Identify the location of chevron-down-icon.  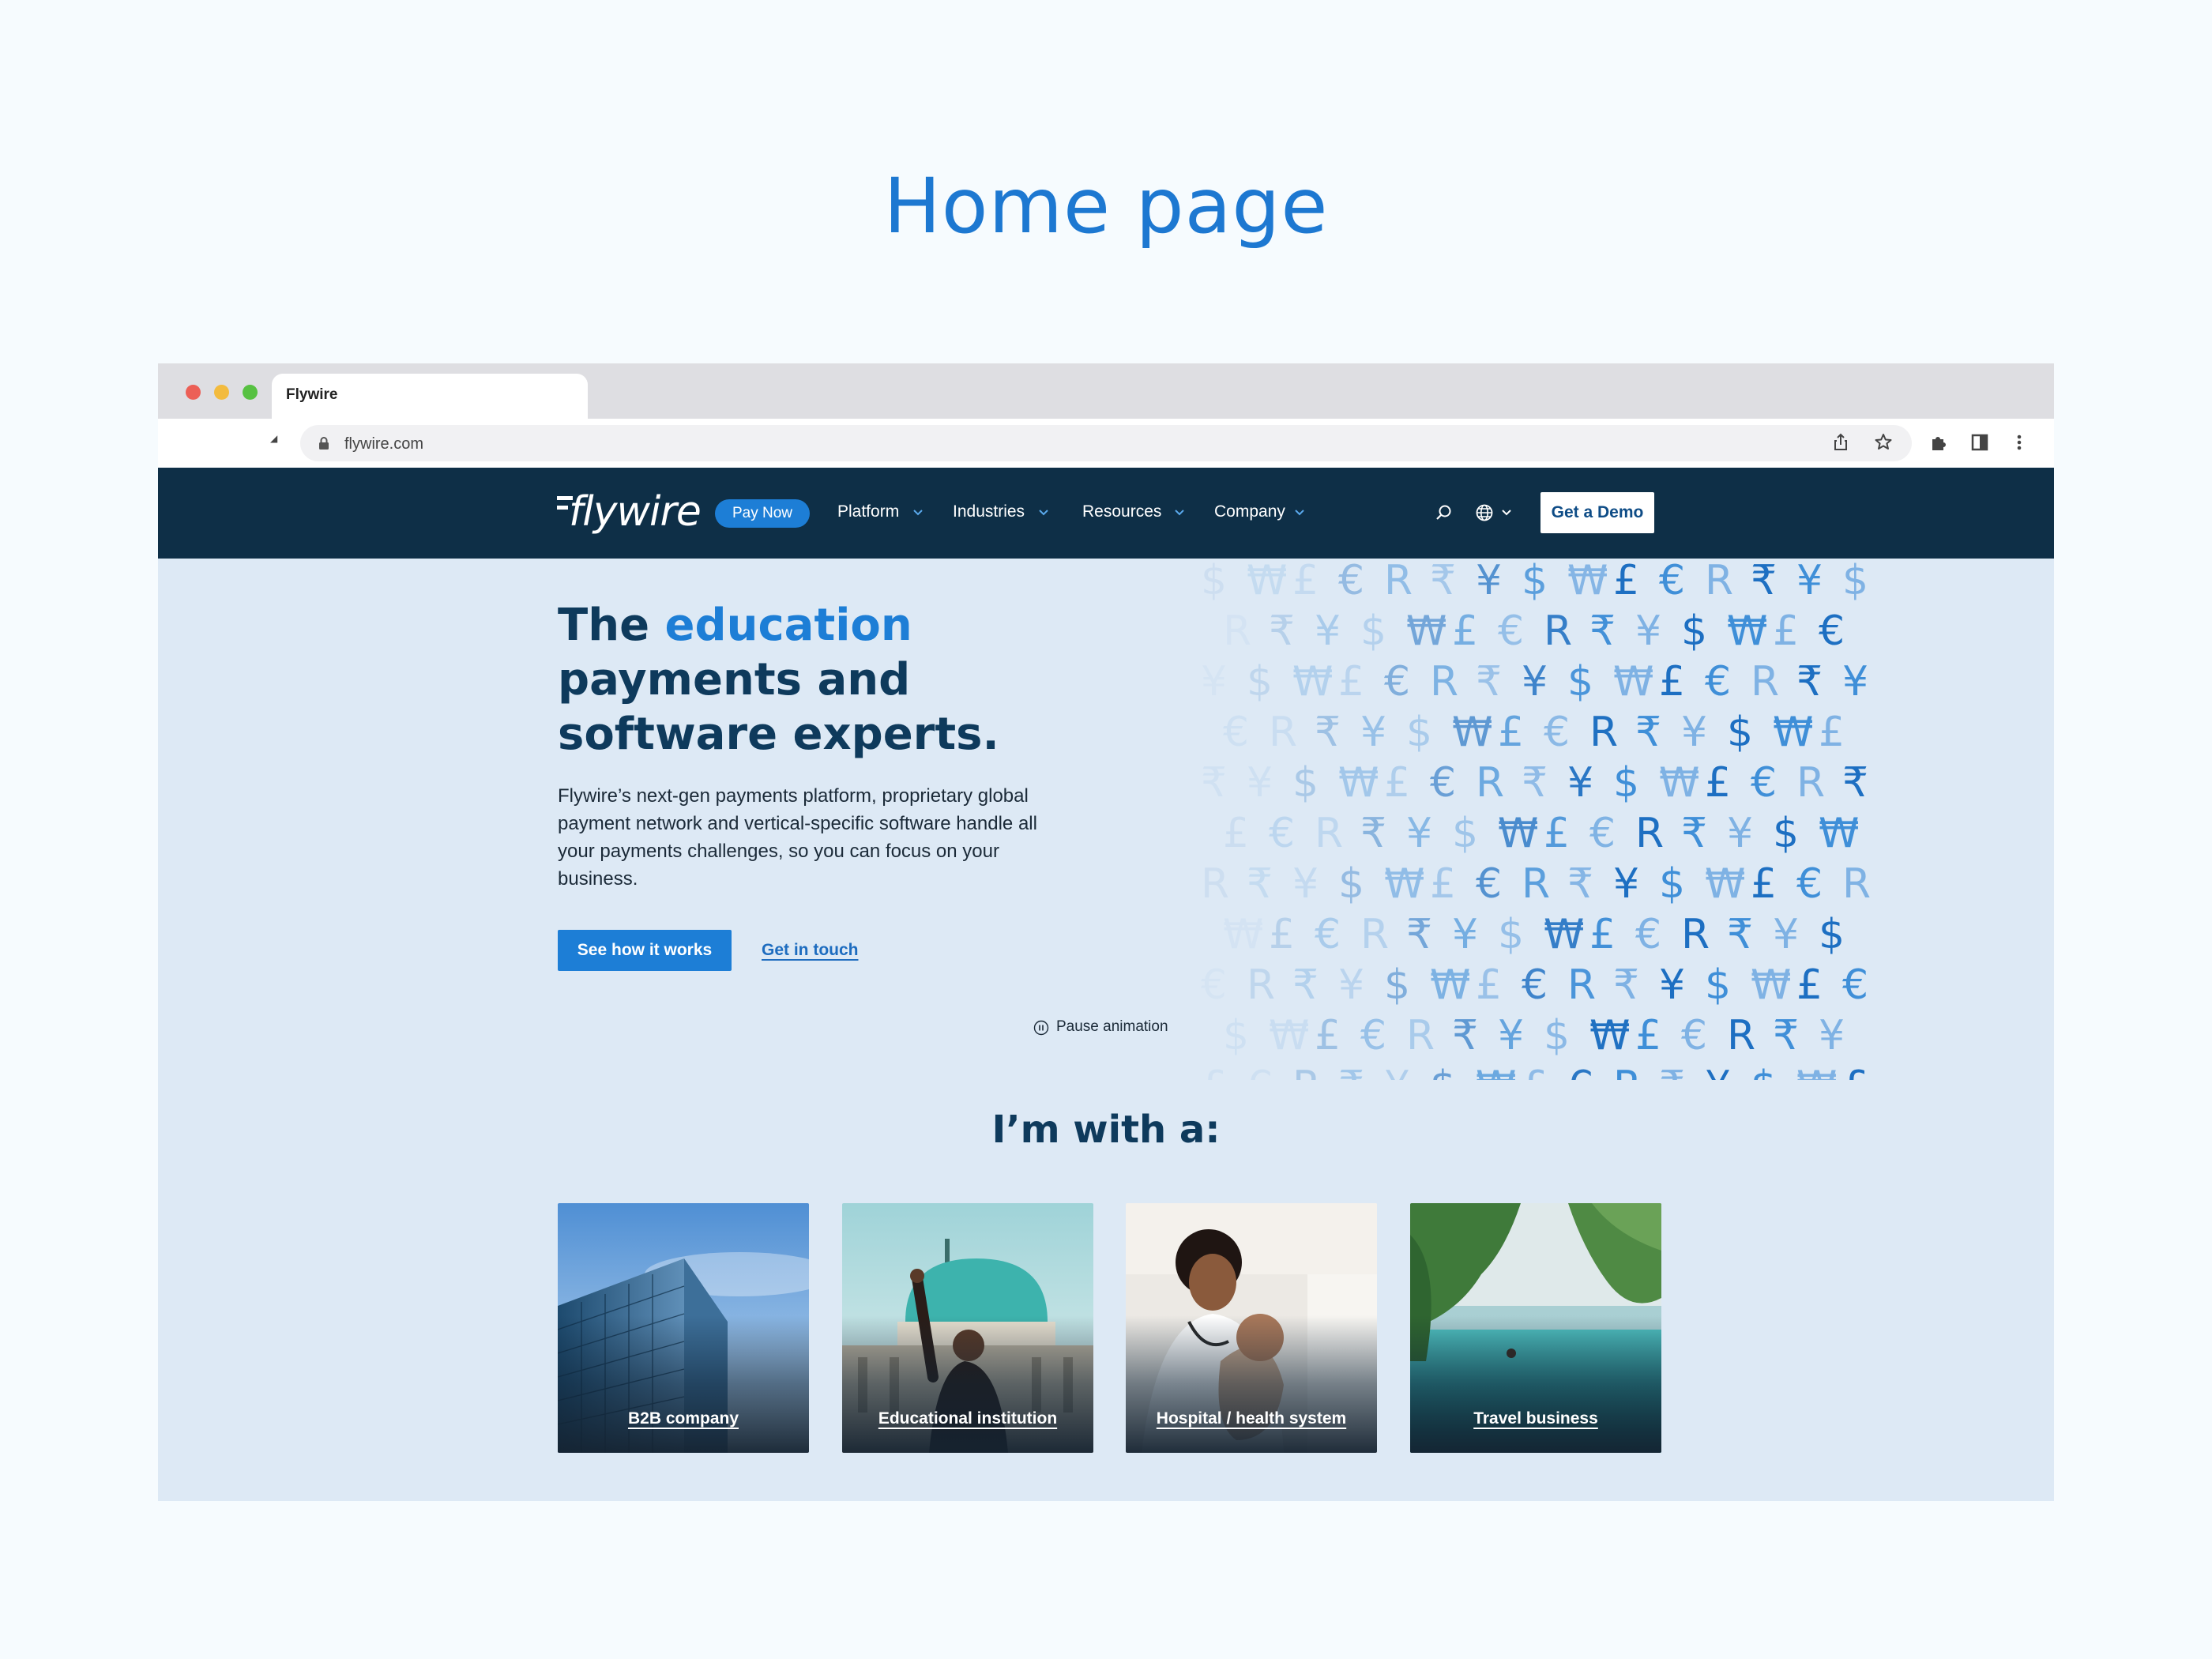
(1507, 513).